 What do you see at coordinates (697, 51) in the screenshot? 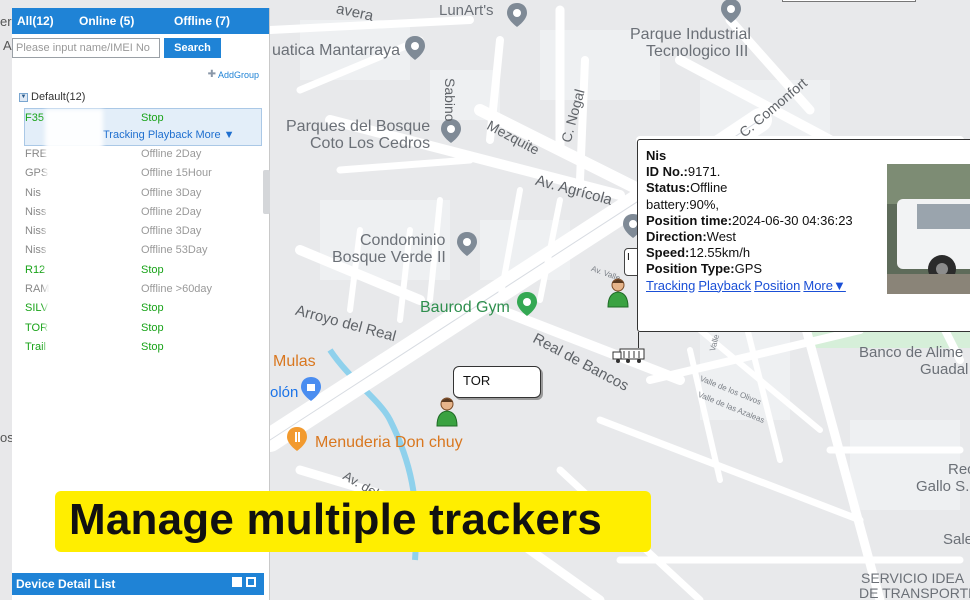
I see `map-label: Tecnologico III` at bounding box center [697, 51].